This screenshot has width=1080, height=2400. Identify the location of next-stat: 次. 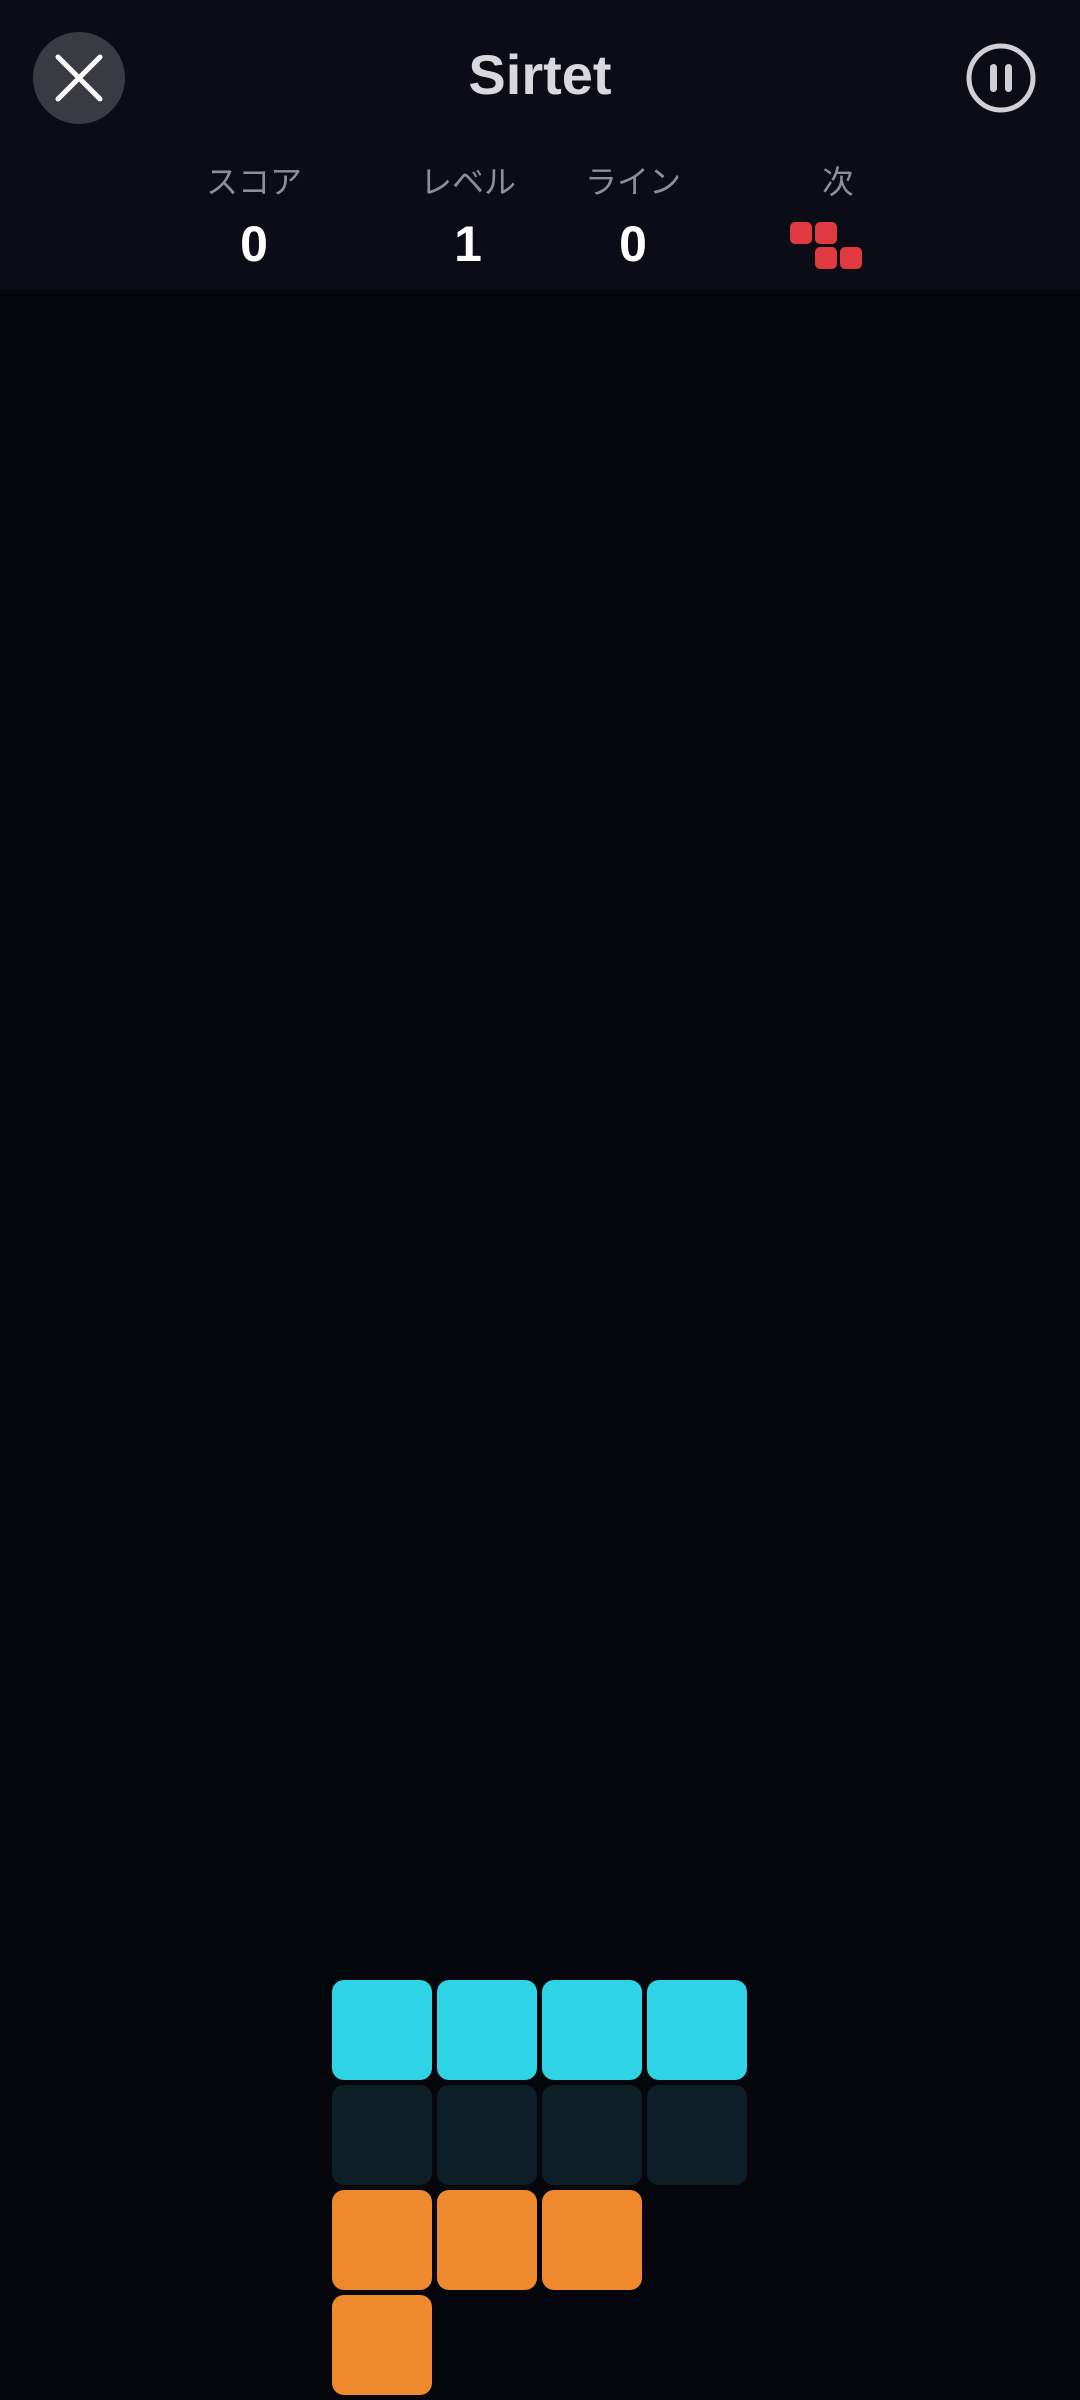
(838, 182).